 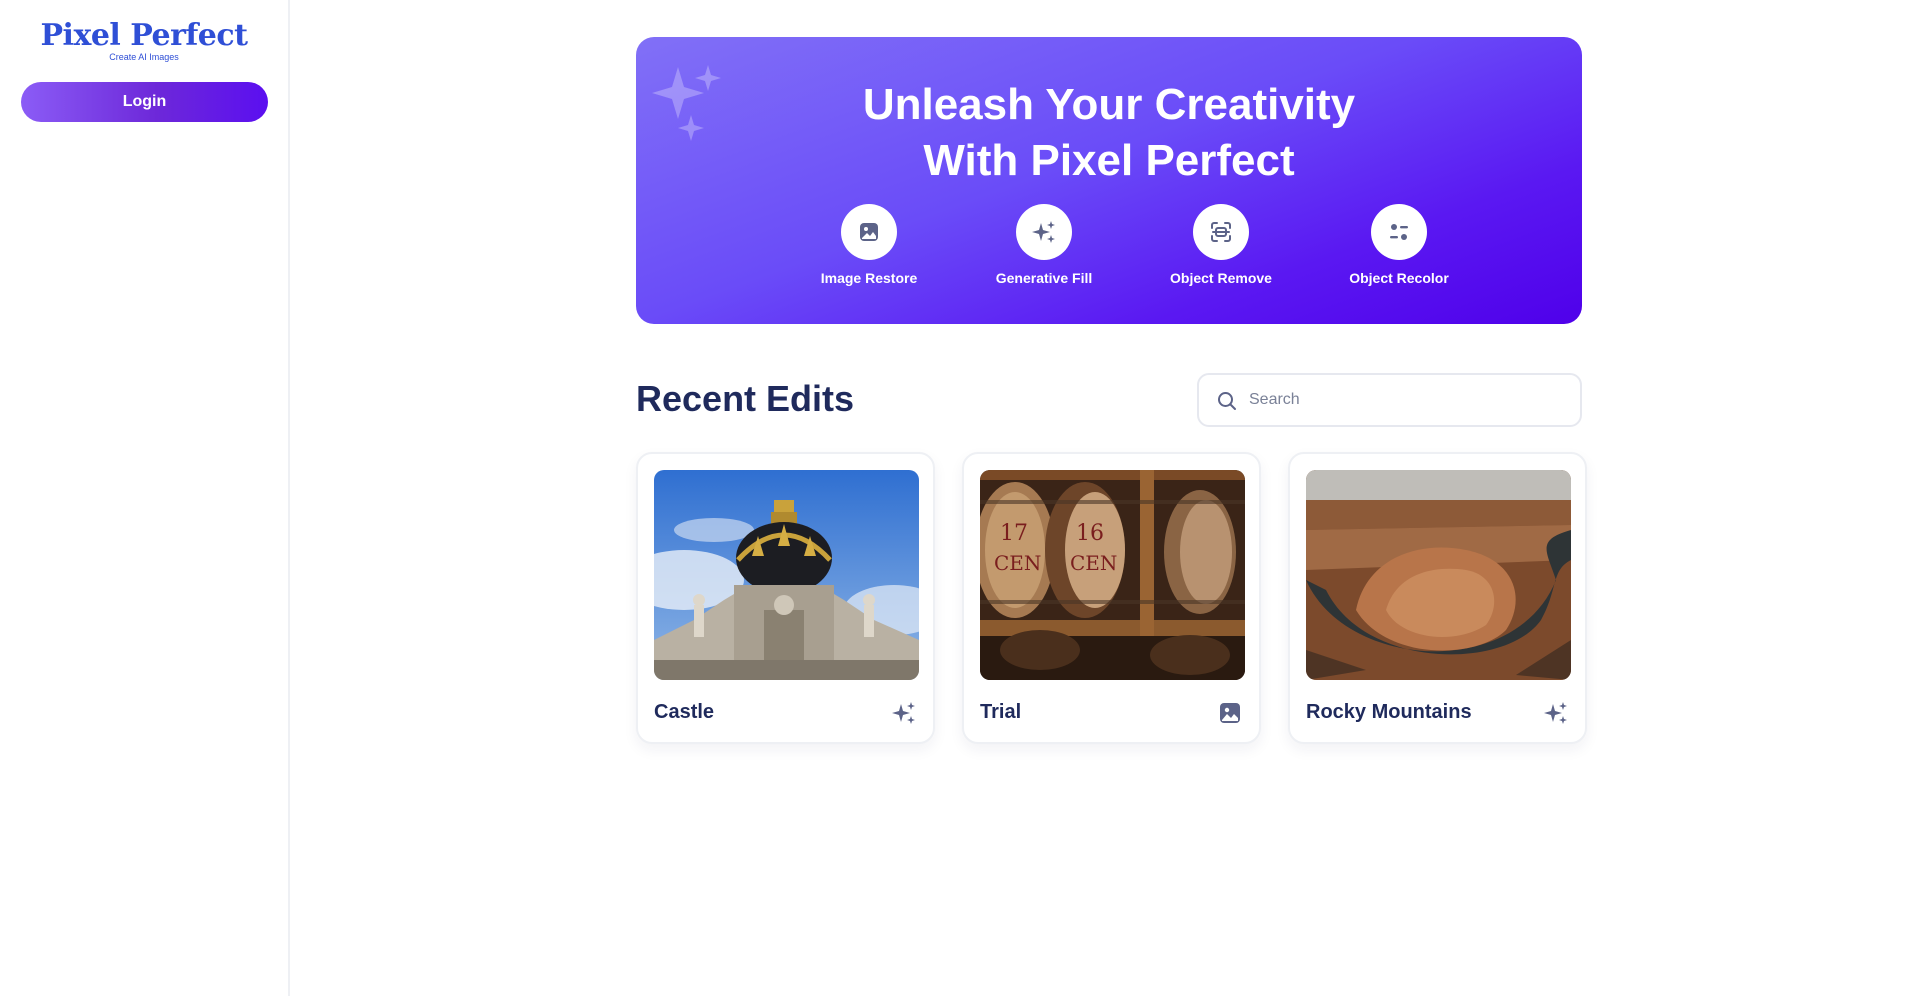 What do you see at coordinates (745, 398) in the screenshot?
I see `recent-edits-title: Recent Edits` at bounding box center [745, 398].